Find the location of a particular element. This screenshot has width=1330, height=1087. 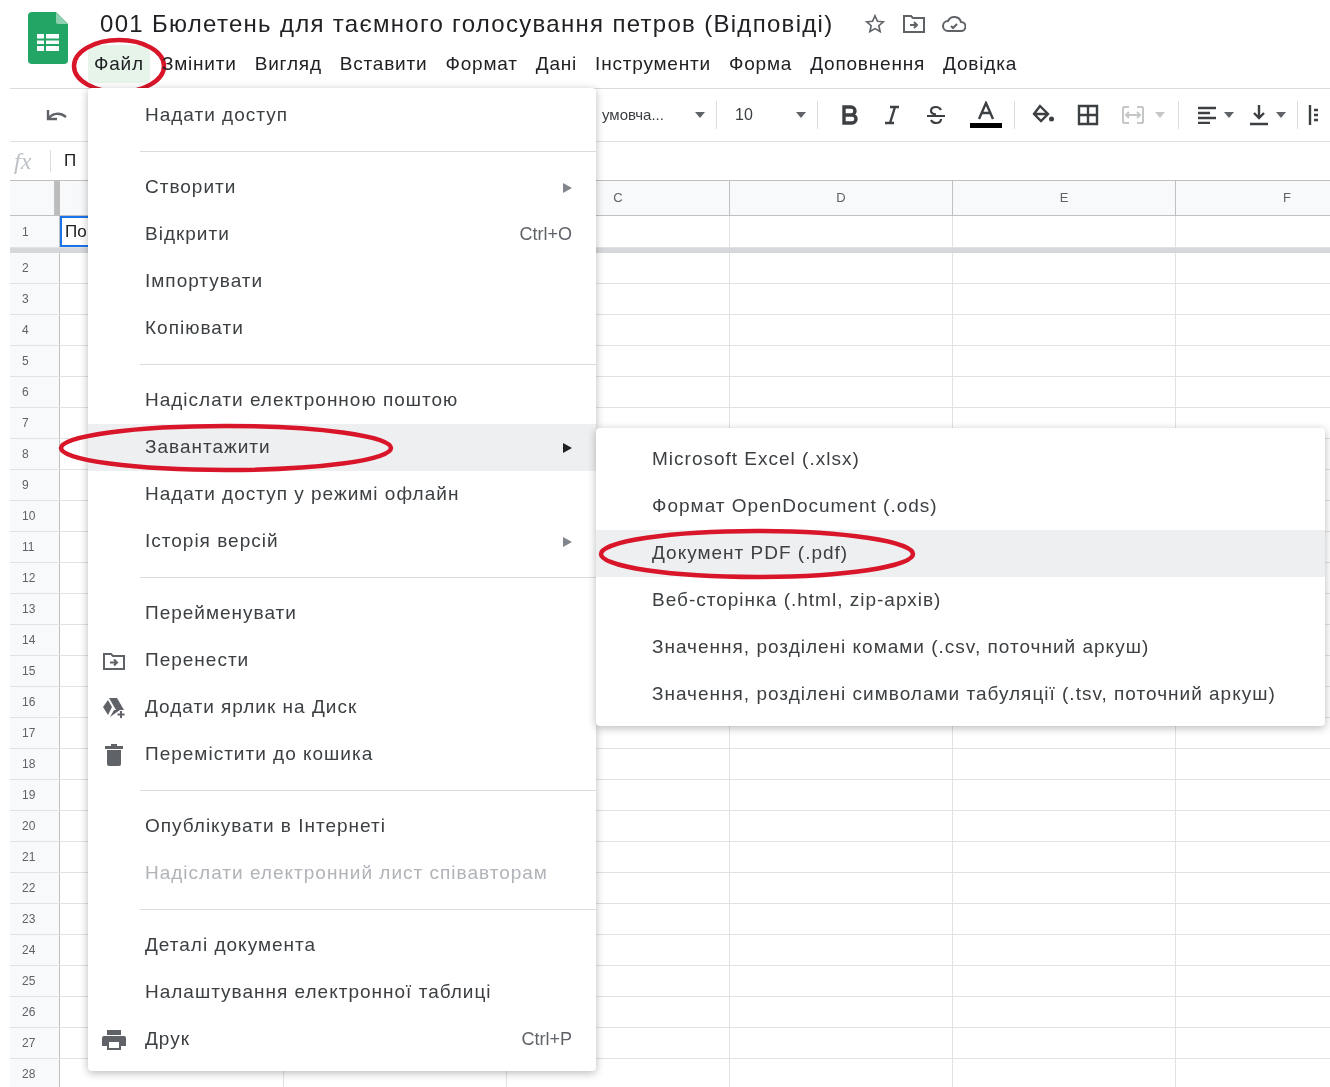

row-header: 7 is located at coordinates (25, 423).